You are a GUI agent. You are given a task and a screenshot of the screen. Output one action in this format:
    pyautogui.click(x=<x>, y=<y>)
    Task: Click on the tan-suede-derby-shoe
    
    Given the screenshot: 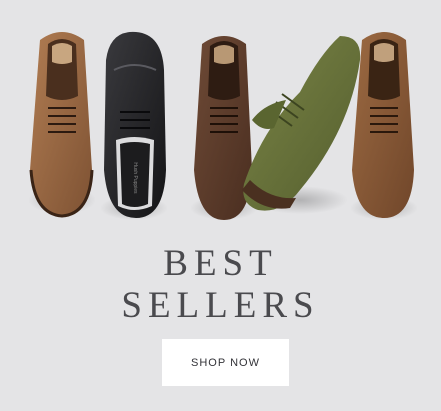 What is the action you would take?
    pyautogui.click(x=384, y=126)
    